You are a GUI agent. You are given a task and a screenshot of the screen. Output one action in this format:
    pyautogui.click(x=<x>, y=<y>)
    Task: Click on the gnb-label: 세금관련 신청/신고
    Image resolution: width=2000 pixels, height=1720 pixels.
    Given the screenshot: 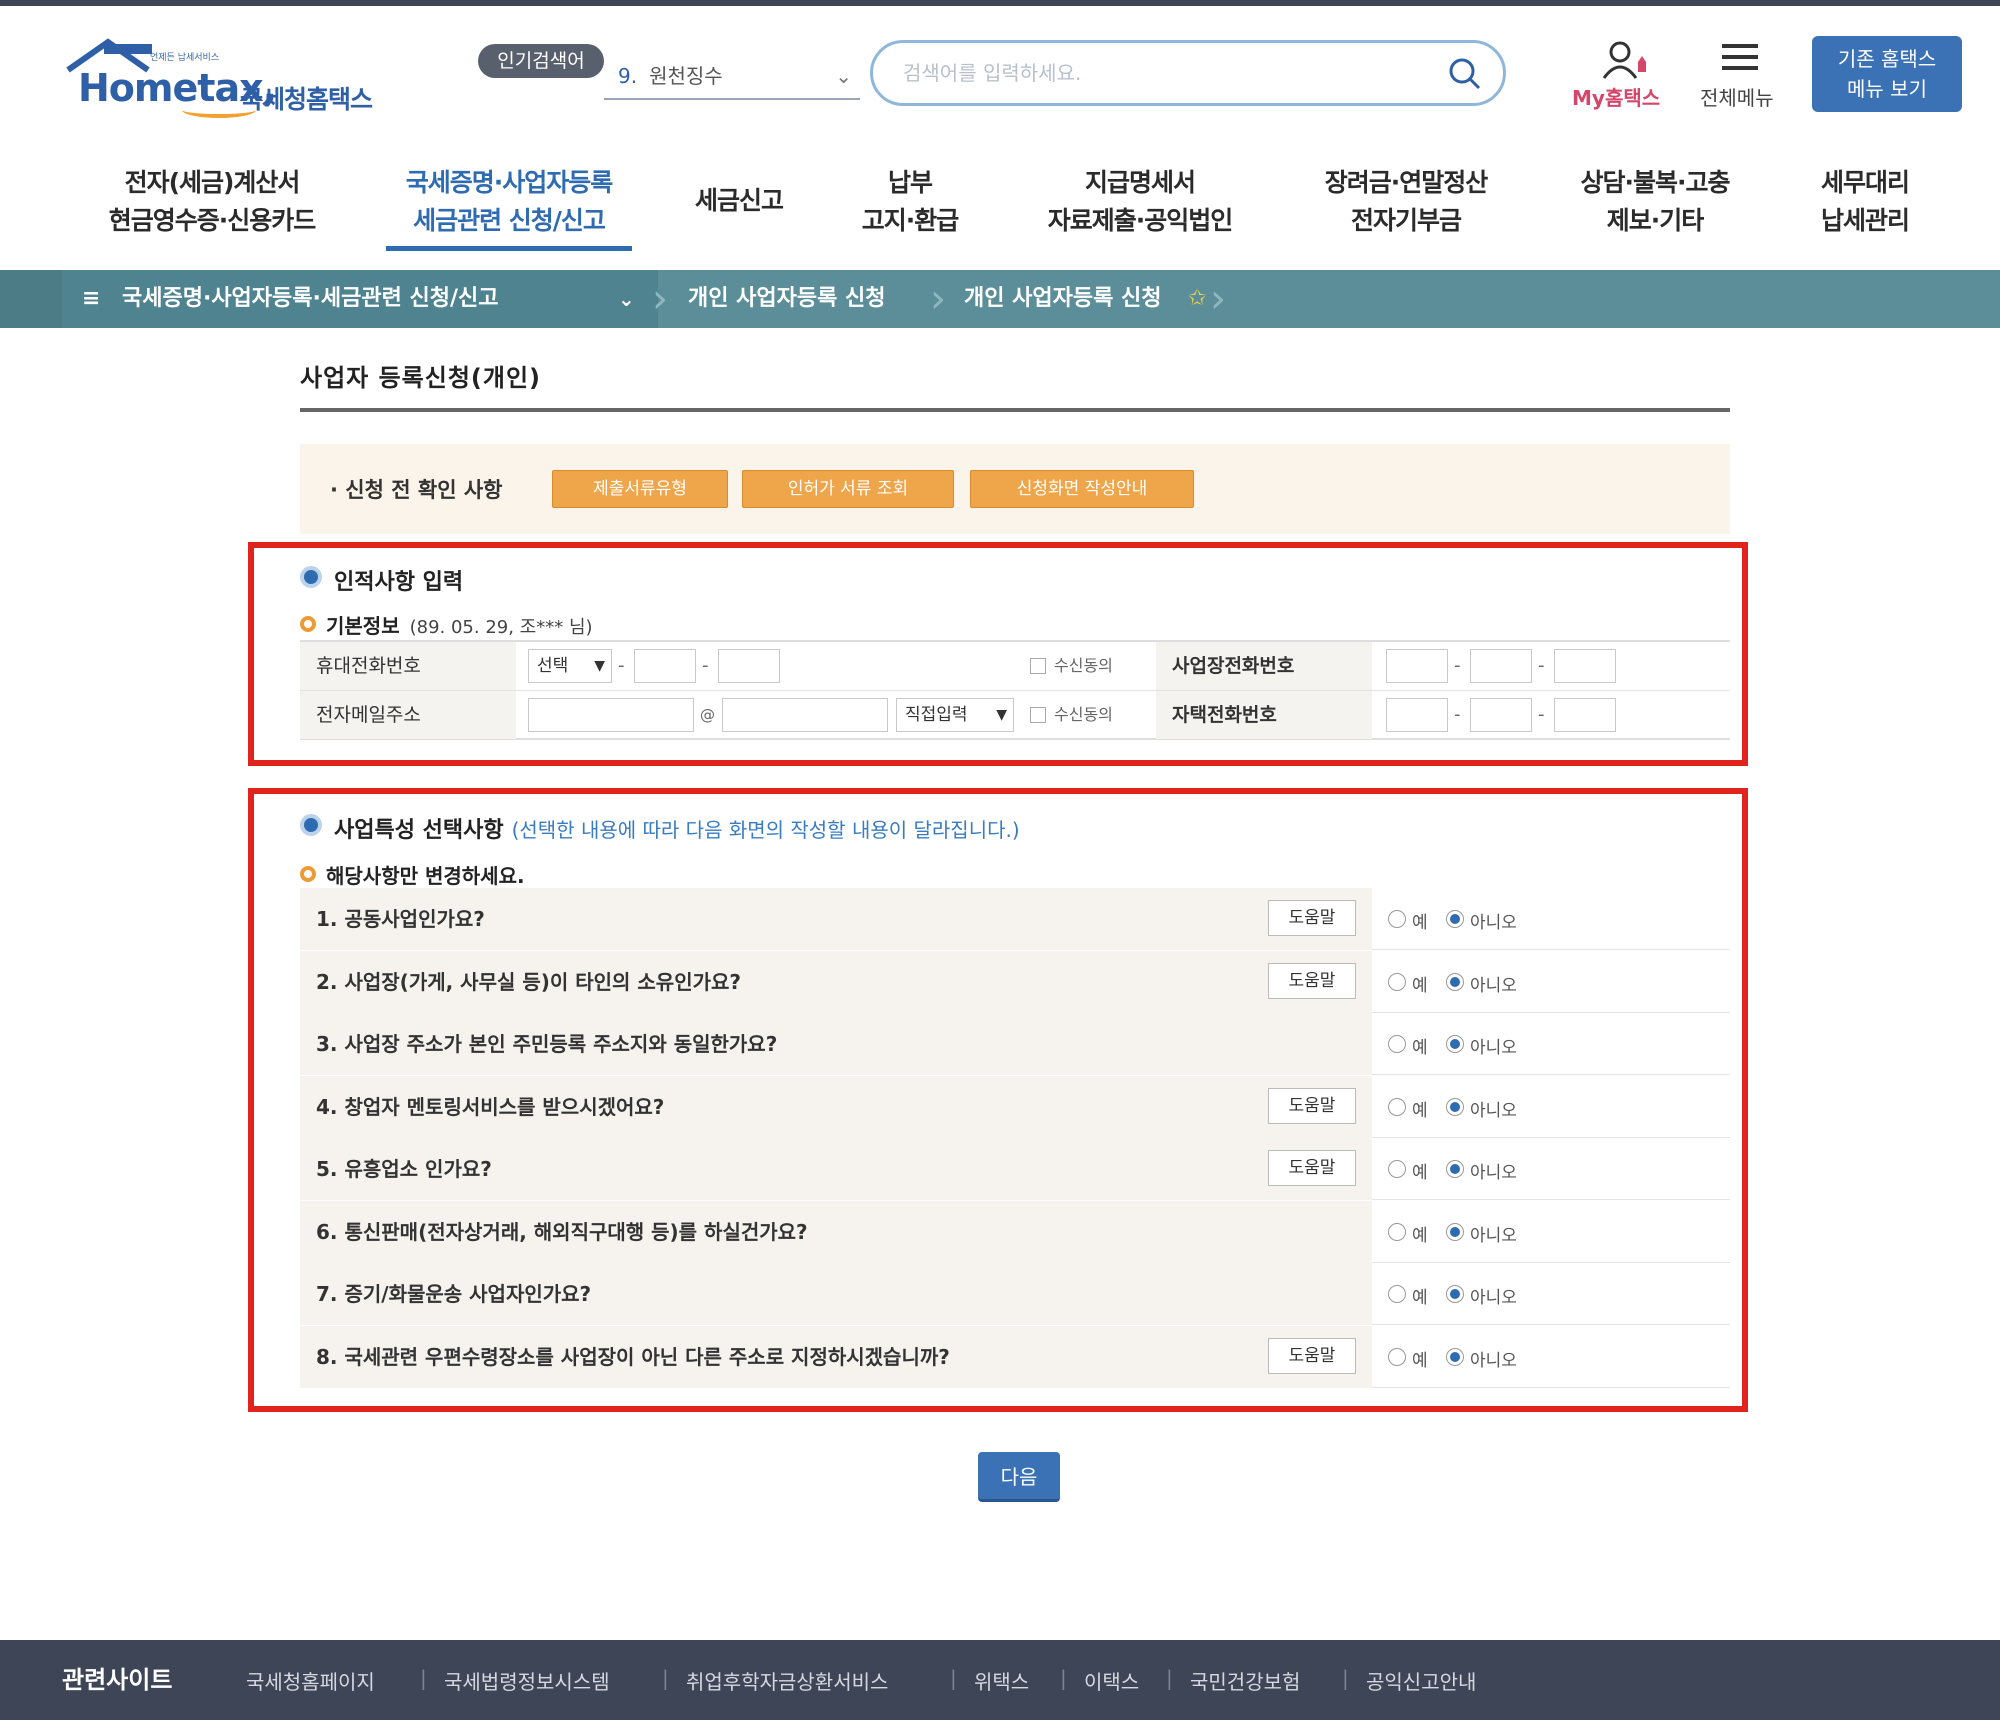 What is the action you would take?
    pyautogui.click(x=509, y=220)
    